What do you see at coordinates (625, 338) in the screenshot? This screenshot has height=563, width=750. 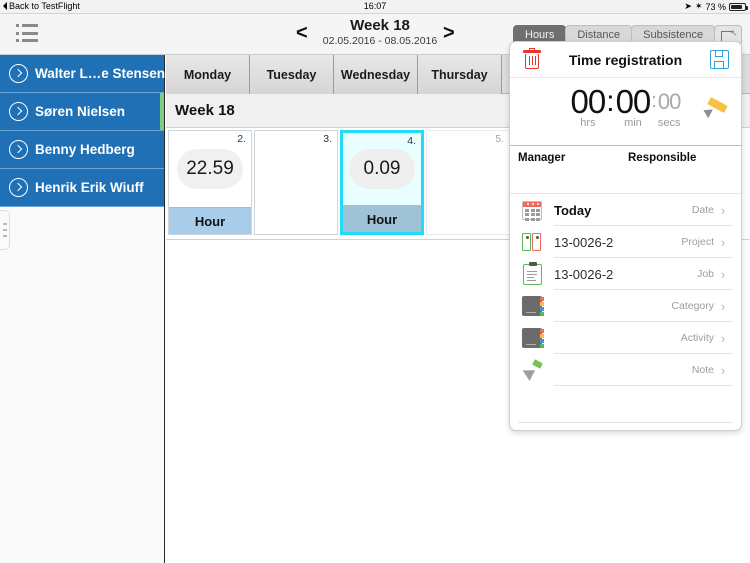 I see `field-row-activity: Activity ›` at bounding box center [625, 338].